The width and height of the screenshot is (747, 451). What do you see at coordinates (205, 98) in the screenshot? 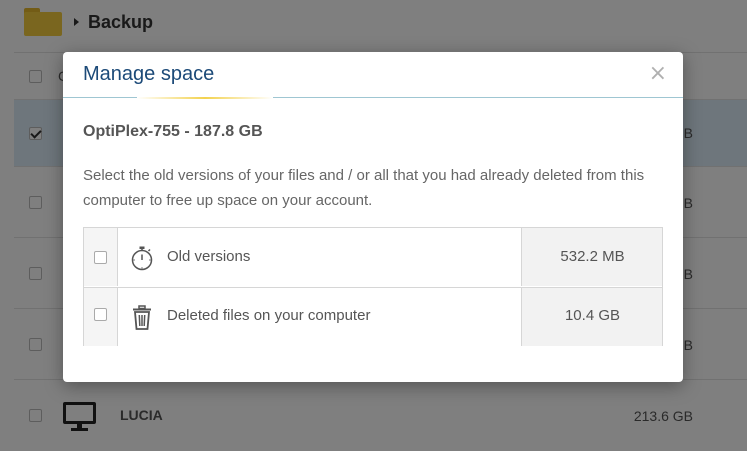
I see `title-underline` at bounding box center [205, 98].